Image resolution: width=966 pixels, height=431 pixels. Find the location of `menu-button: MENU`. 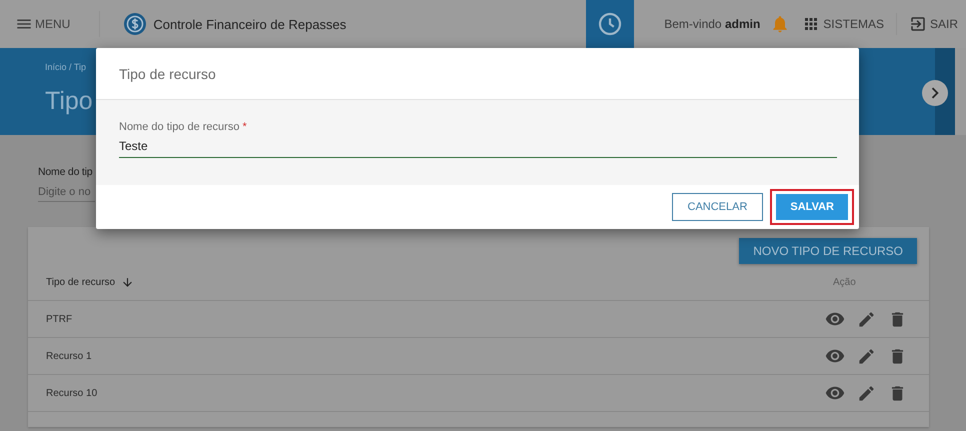

menu-button: MENU is located at coordinates (42, 24).